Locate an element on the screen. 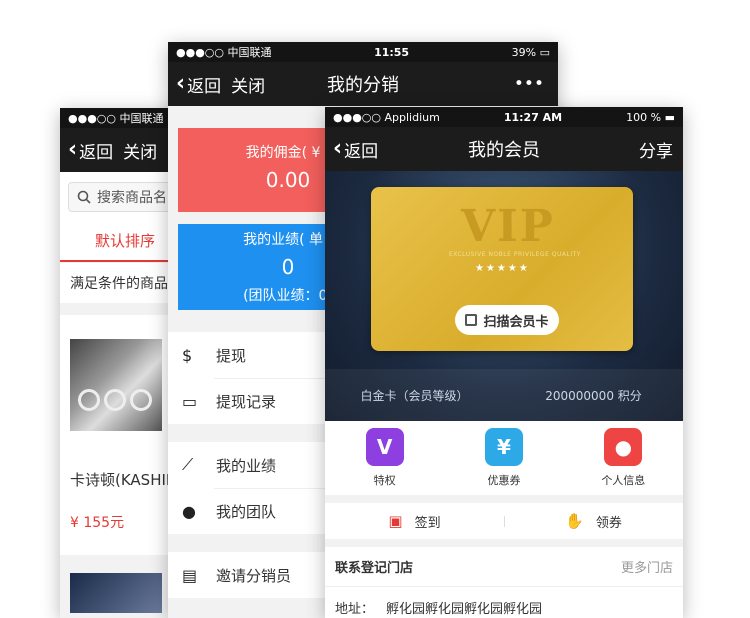 The height and width of the screenshot is (618, 750). store-address: 地址： 孵化园孵化园孵化园孵化园 is located at coordinates (504, 602).